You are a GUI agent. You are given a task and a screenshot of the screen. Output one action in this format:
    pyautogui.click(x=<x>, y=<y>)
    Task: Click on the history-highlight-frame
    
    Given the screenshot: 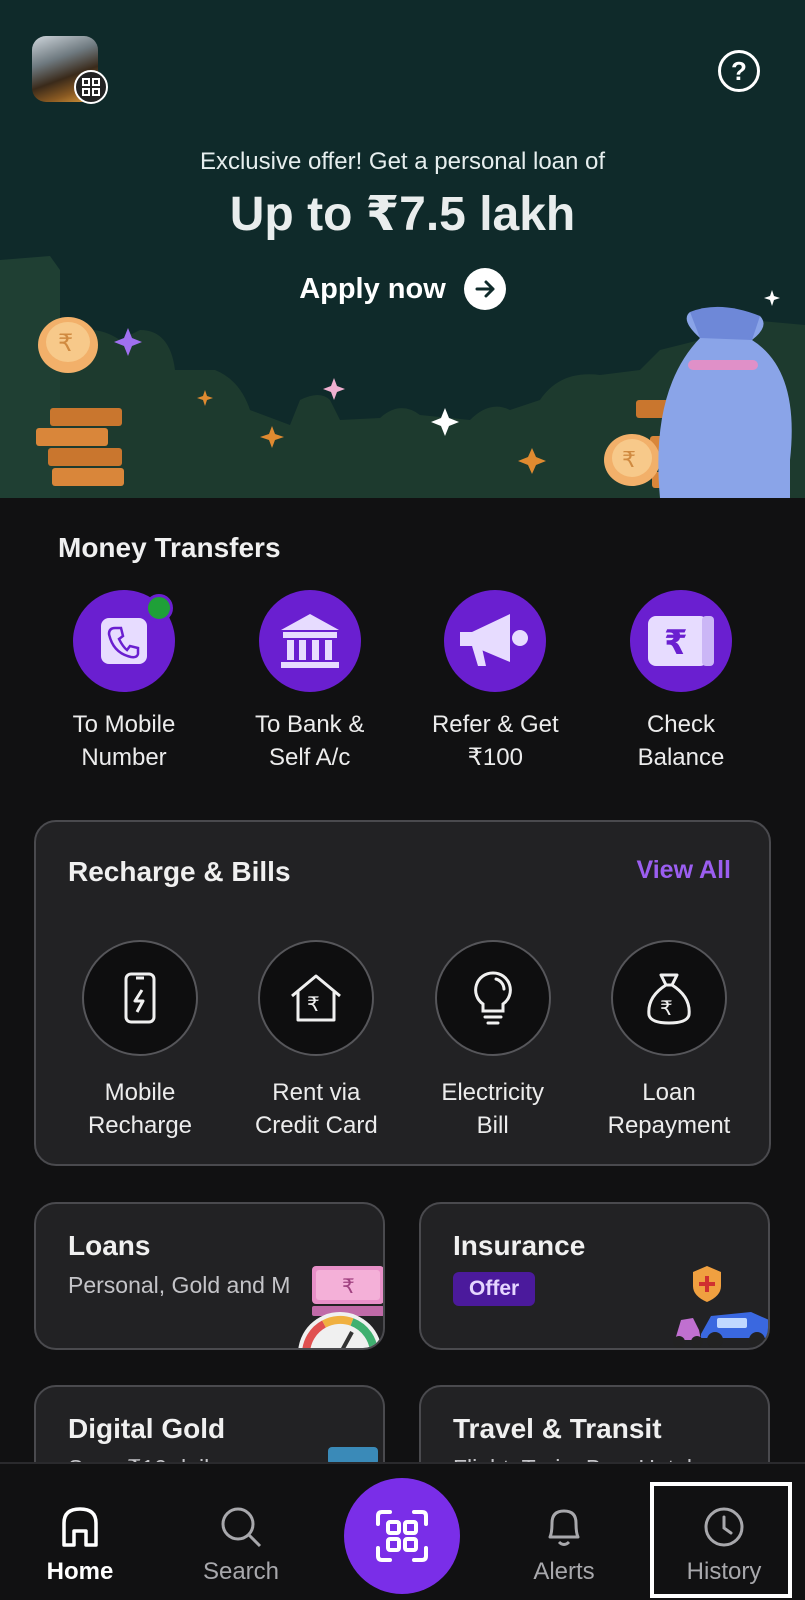 What is the action you would take?
    pyautogui.click(x=721, y=1540)
    